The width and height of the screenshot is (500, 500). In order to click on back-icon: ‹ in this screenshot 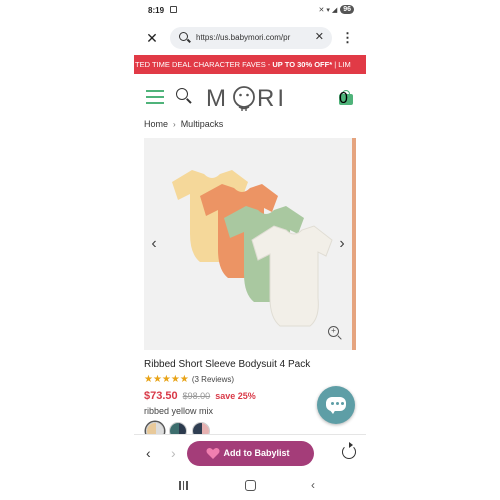, I will do `click(148, 453)`.